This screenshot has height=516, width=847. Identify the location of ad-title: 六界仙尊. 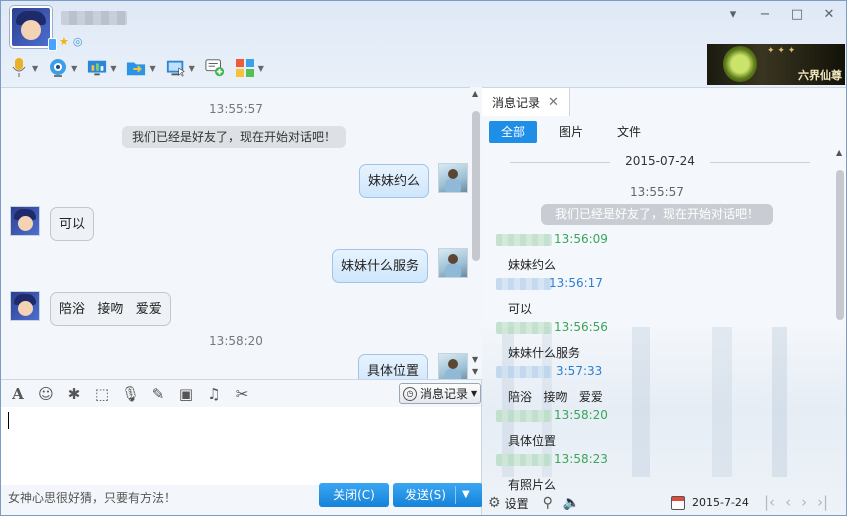
(820, 75).